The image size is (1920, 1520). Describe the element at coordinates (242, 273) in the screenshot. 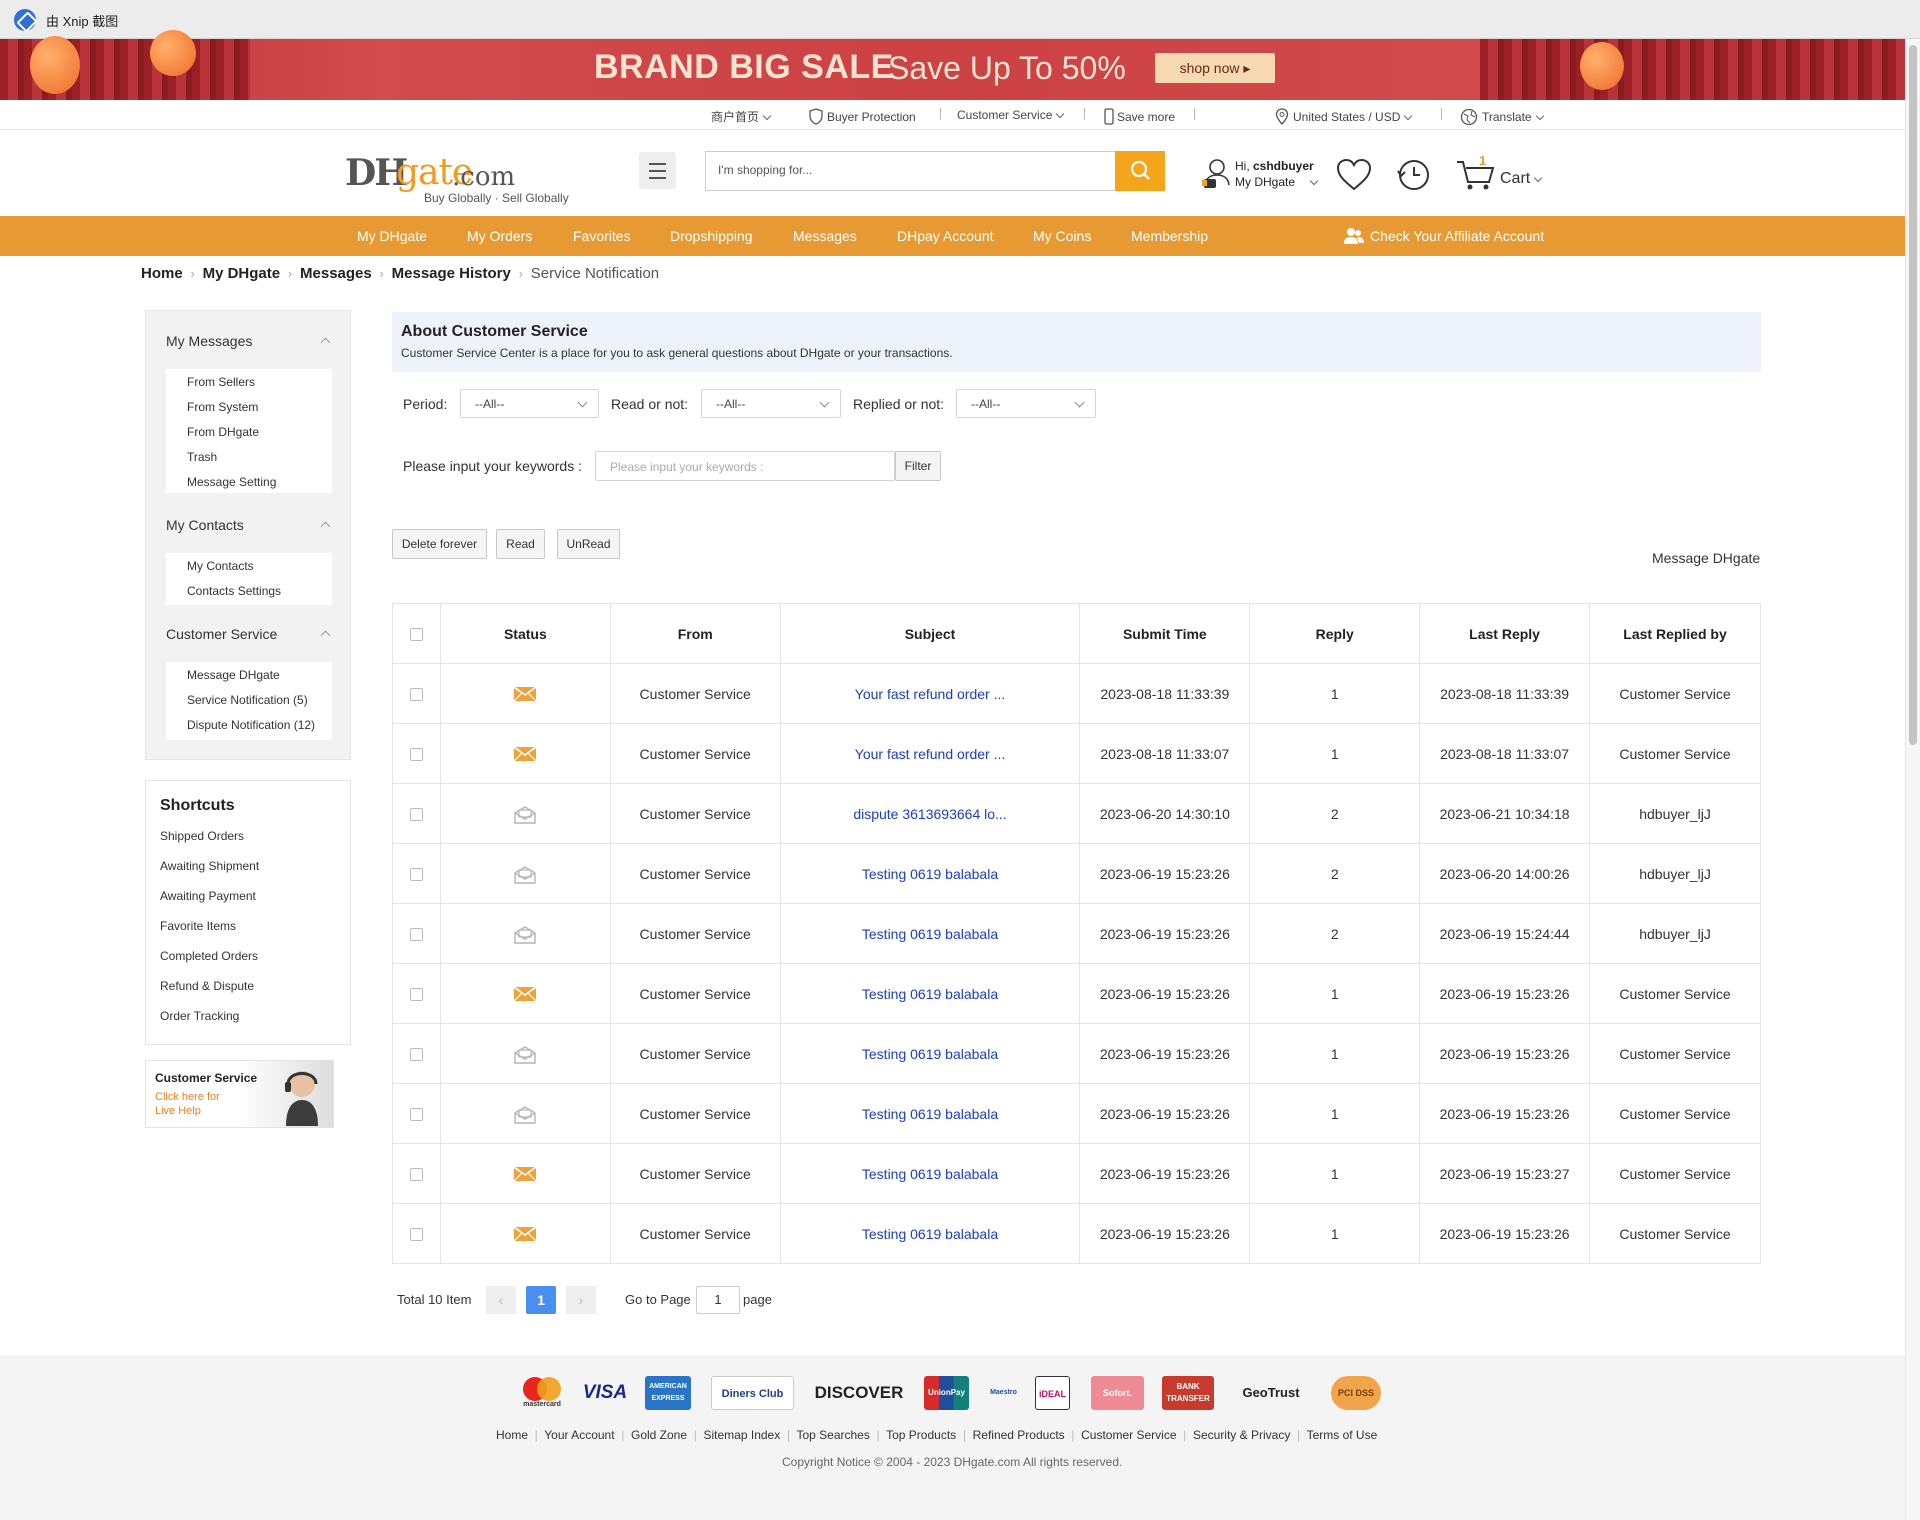

I see `breadcrumb-my-dhgate: My DHgate` at that location.